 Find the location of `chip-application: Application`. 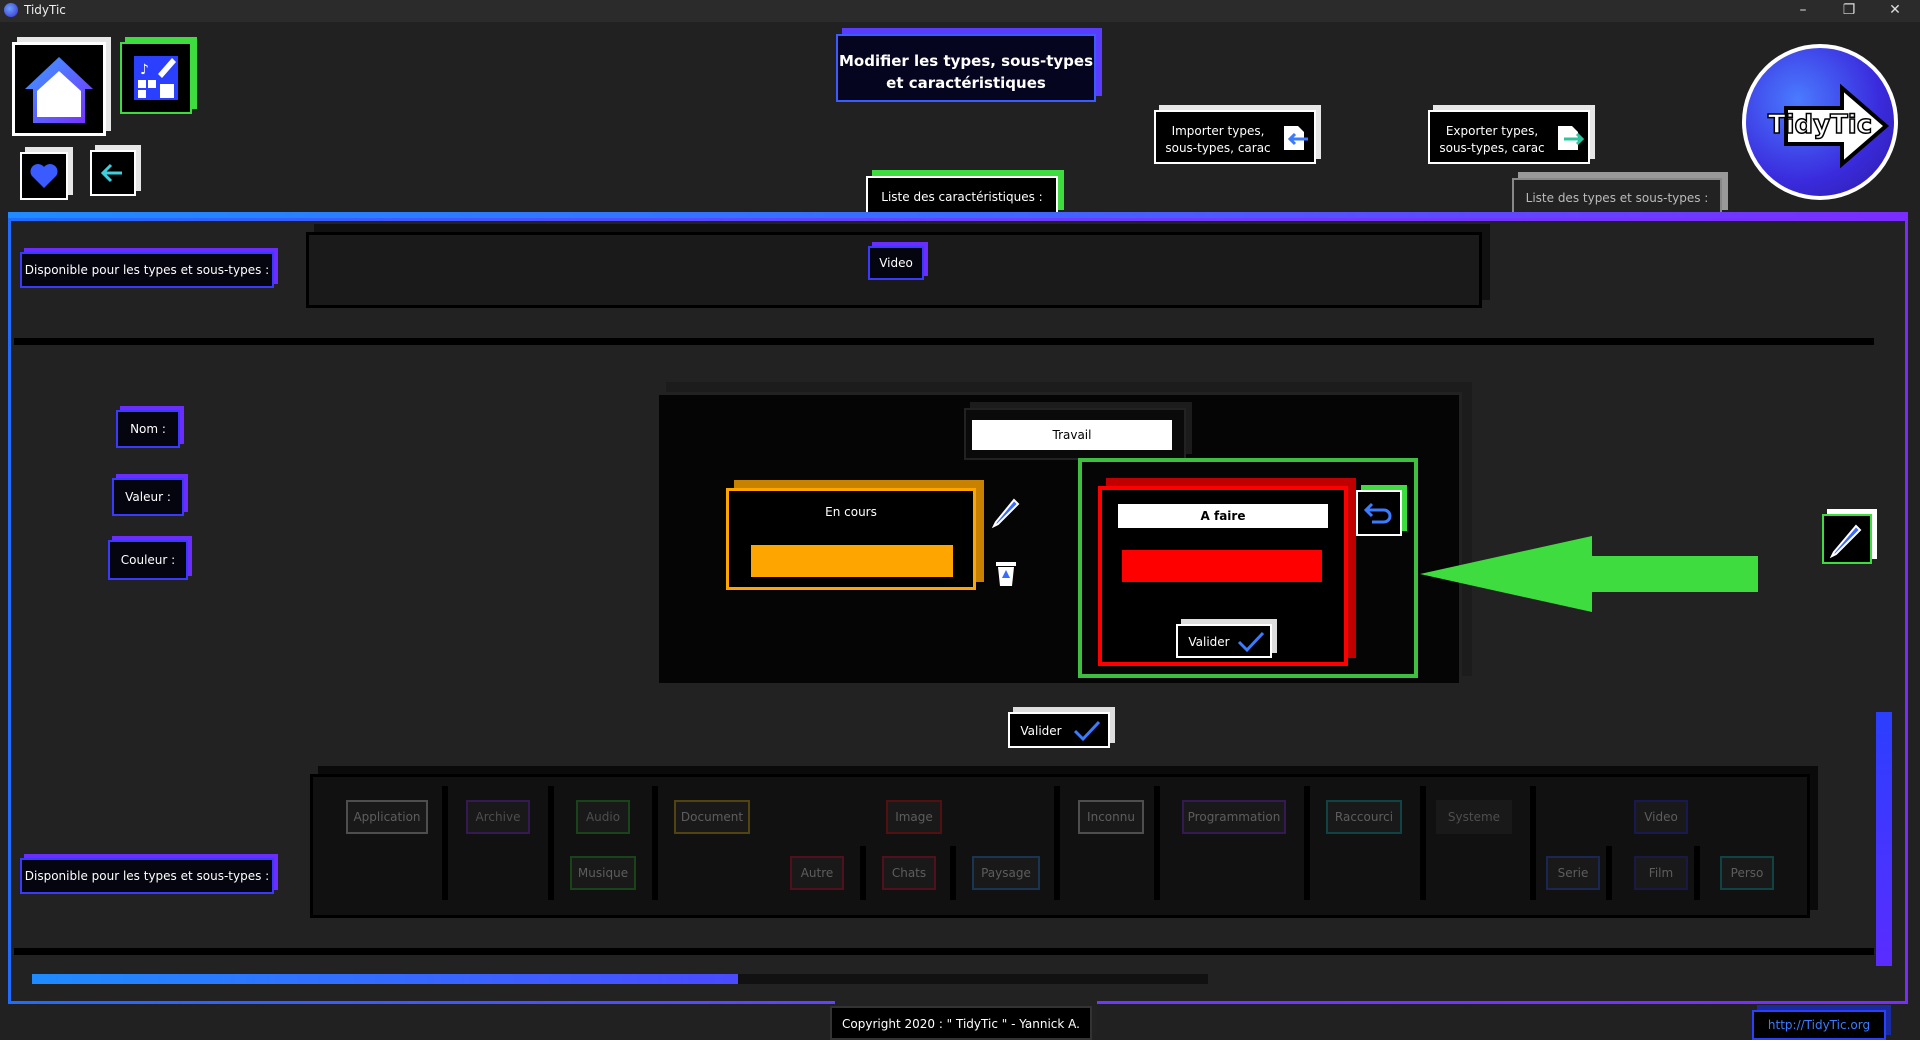

chip-application: Application is located at coordinates (387, 817).